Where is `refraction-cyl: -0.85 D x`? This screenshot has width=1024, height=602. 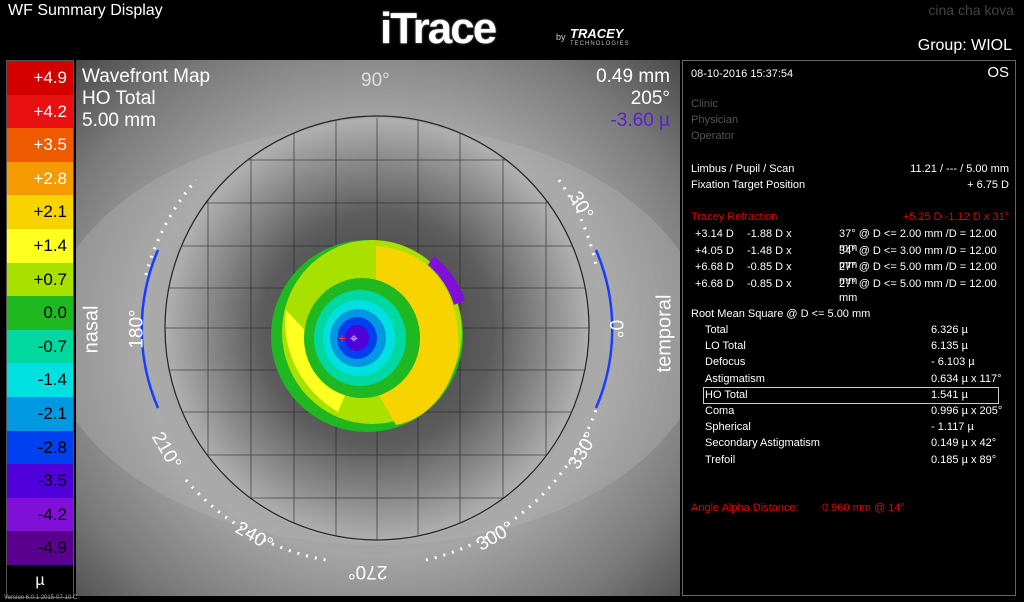
refraction-cyl: -0.85 D x is located at coordinates (769, 267).